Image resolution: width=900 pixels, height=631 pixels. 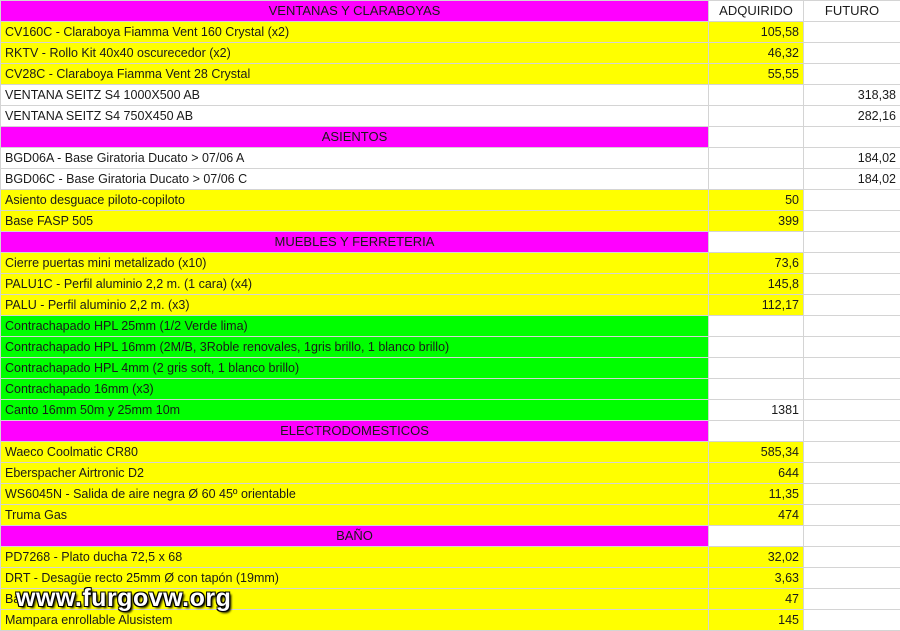 What do you see at coordinates (355, 263) in the screenshot?
I see `item-description-cell: Cierre puertas mini metalizado (x10)` at bounding box center [355, 263].